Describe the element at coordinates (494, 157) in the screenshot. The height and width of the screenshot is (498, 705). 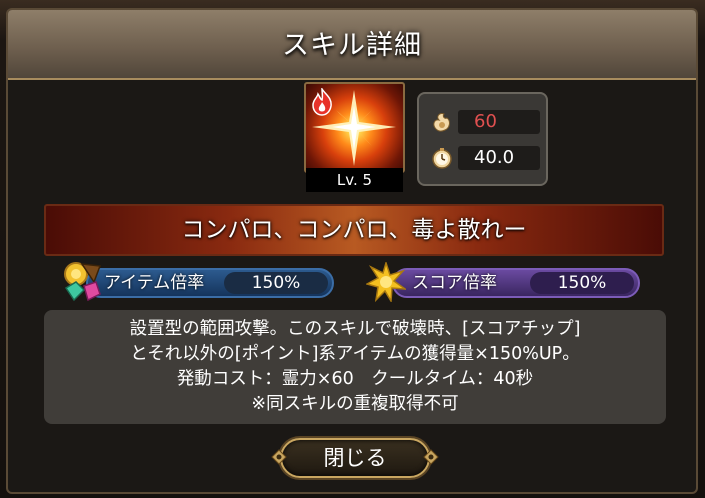
I see `cooldown-value: 40.0` at that location.